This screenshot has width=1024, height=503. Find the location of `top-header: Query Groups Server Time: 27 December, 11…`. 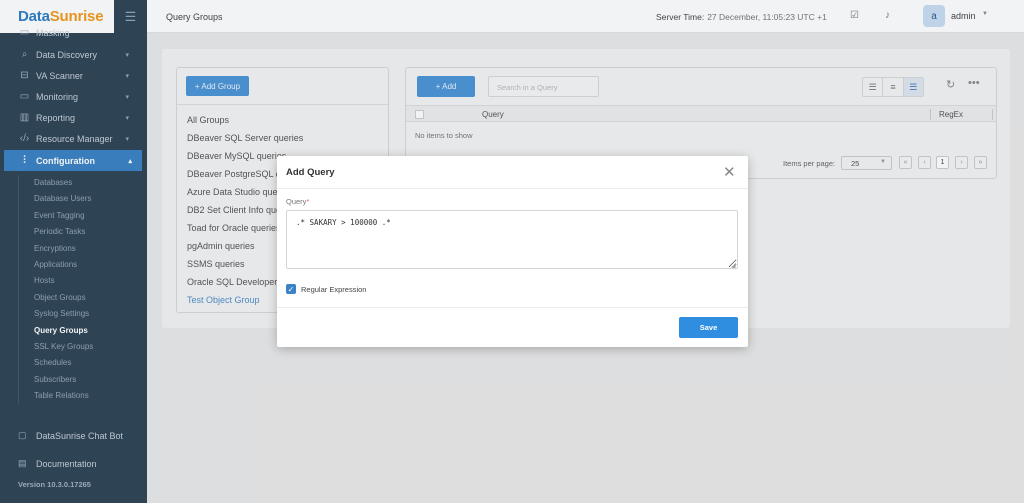

top-header: Query Groups Server Time: 27 December, 11… is located at coordinates (585, 16).